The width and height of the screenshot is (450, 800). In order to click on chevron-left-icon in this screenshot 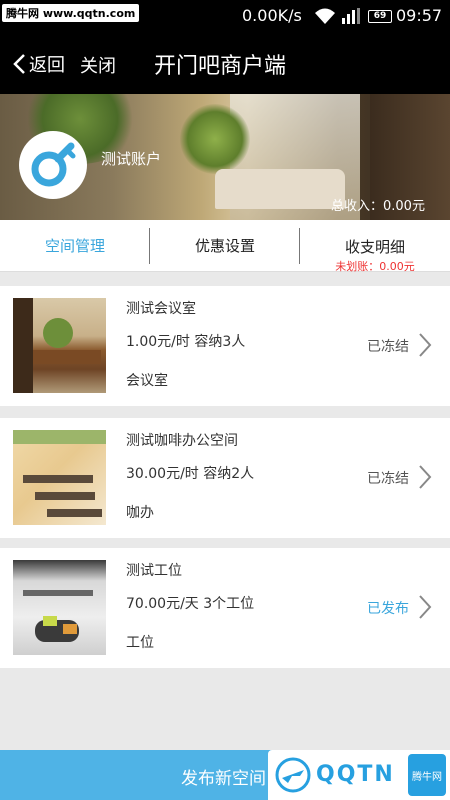, I will do `click(19, 64)`.